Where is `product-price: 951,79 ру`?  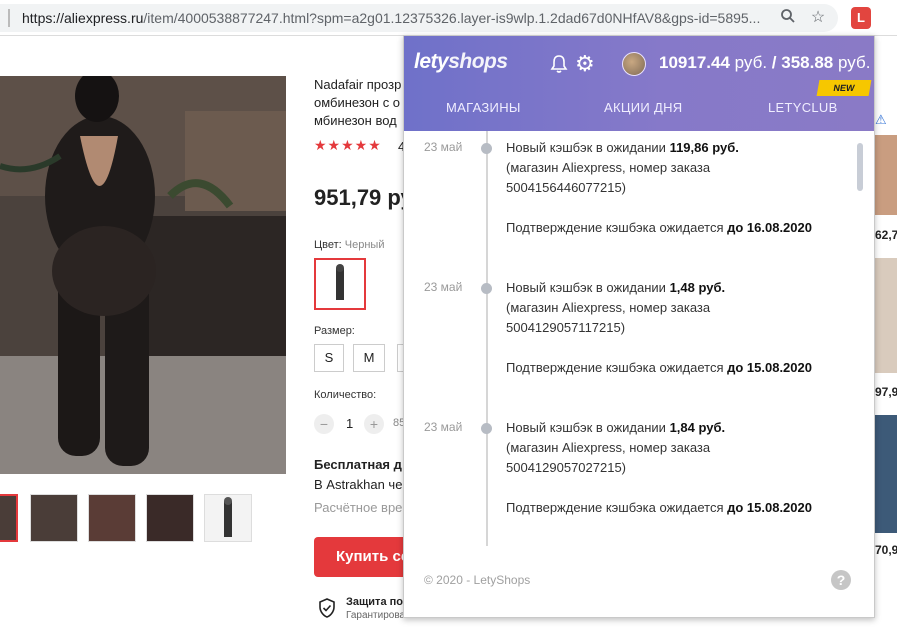 product-price: 951,79 ру is located at coordinates (359, 197).